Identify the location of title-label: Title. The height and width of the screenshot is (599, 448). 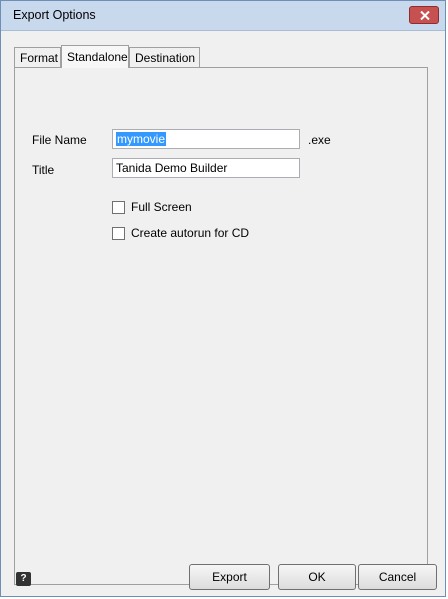
(43, 170).